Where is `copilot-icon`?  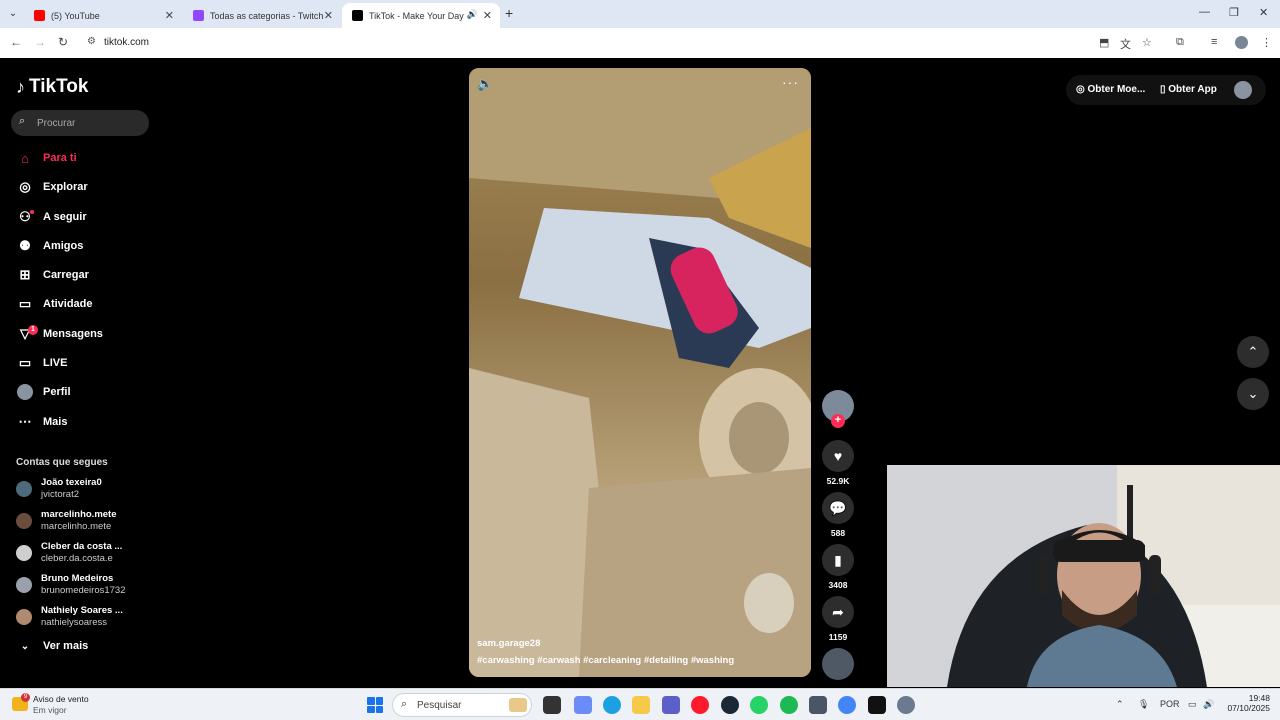 copilot-icon is located at coordinates (583, 705).